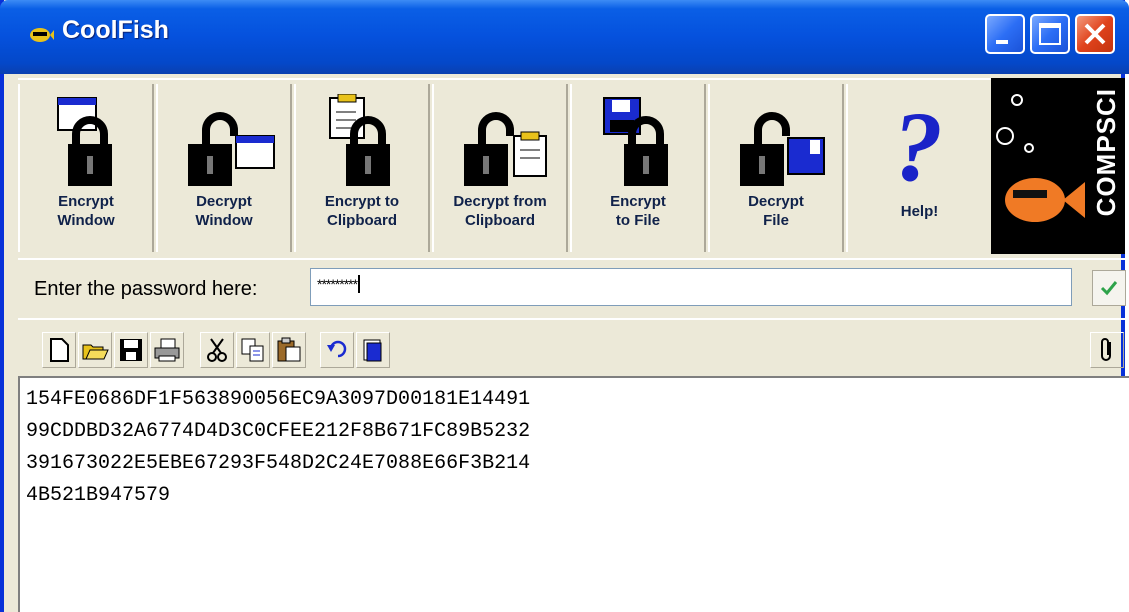 This screenshot has height=612, width=1129. What do you see at coordinates (500, 211) in the screenshot?
I see `decrypt-clipboard-label: Decrypt from Clipboard` at bounding box center [500, 211].